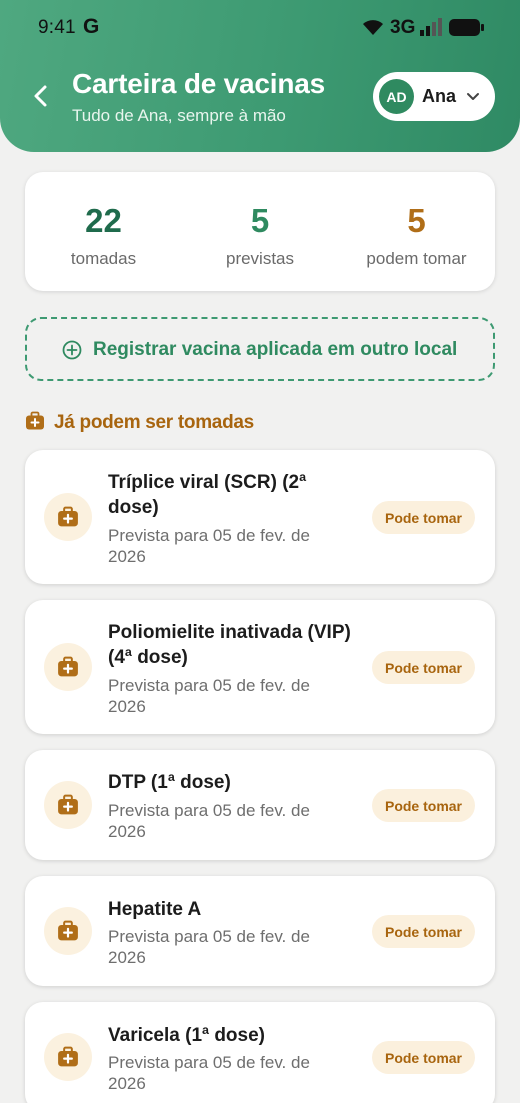  I want to click on stat-previstas: 5 previstas, so click(260, 231).